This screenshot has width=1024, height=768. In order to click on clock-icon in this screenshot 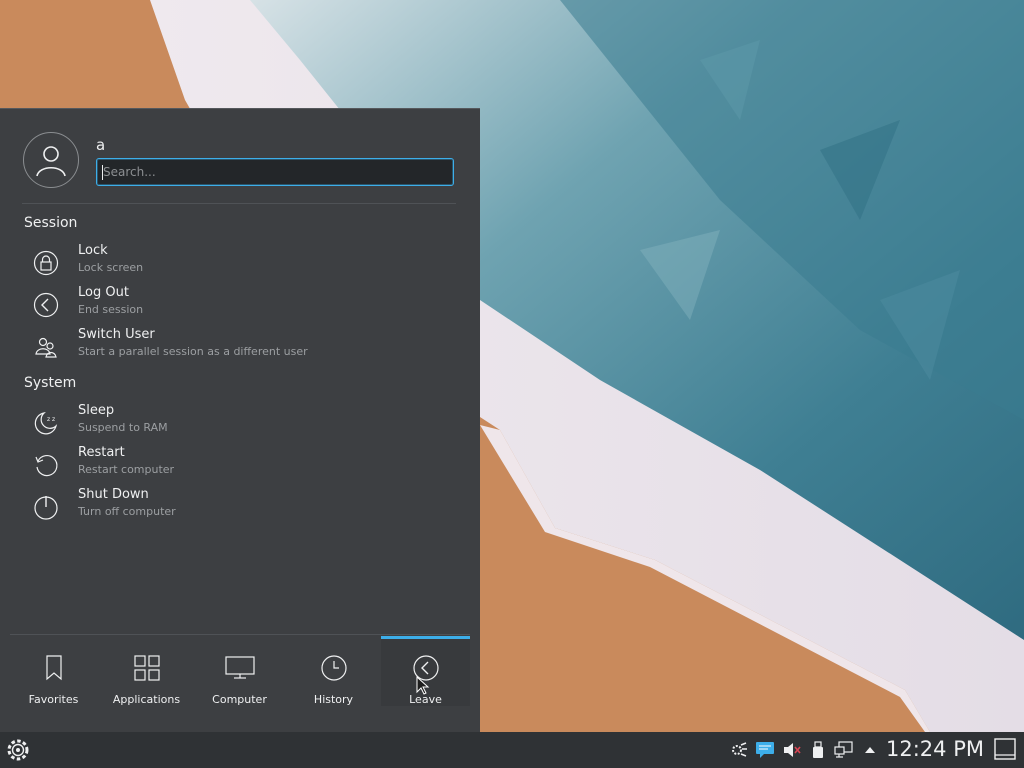, I will do `click(333, 668)`.